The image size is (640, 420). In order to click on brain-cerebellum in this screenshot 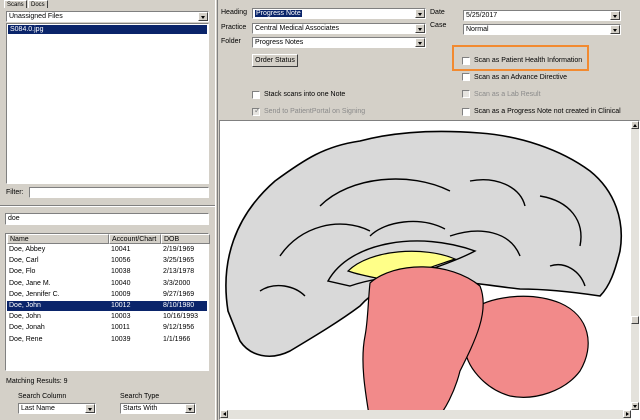, I will do `click(526, 346)`.